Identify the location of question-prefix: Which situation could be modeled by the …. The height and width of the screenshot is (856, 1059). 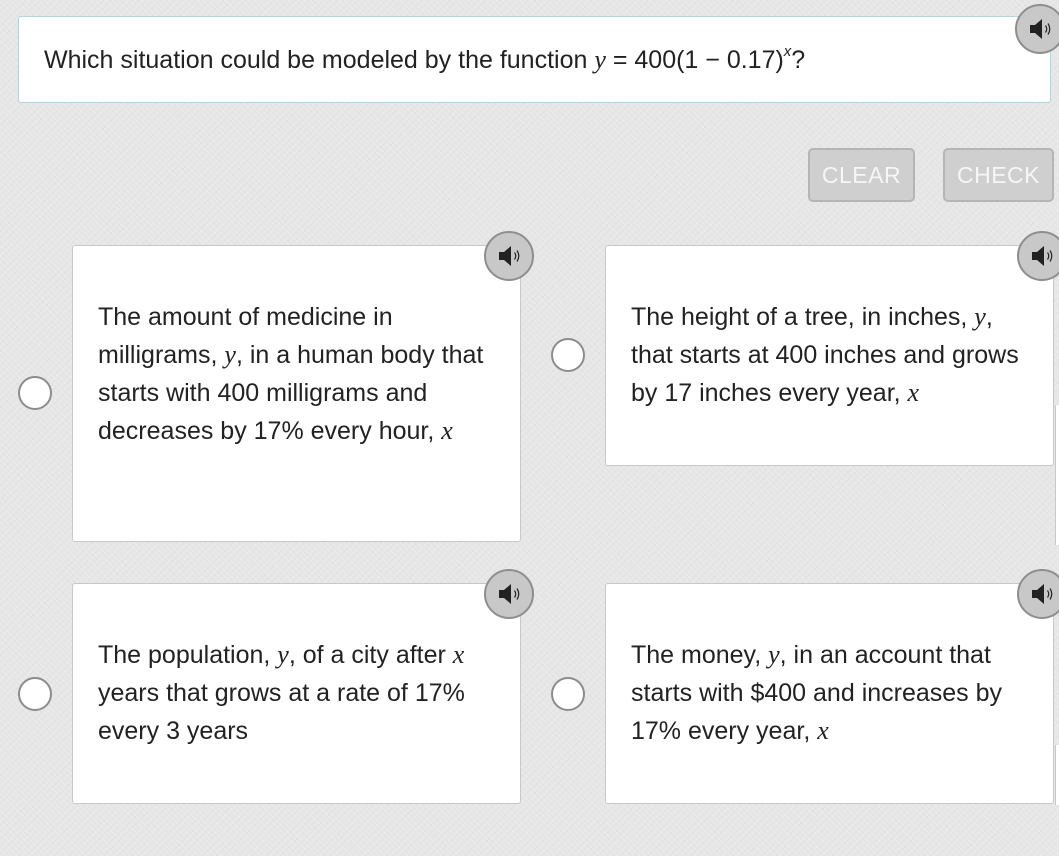
(319, 59).